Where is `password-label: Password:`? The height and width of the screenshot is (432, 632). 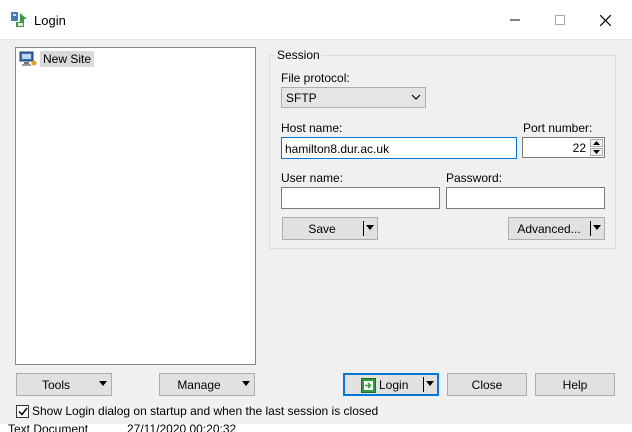
password-label: Password: is located at coordinates (474, 178).